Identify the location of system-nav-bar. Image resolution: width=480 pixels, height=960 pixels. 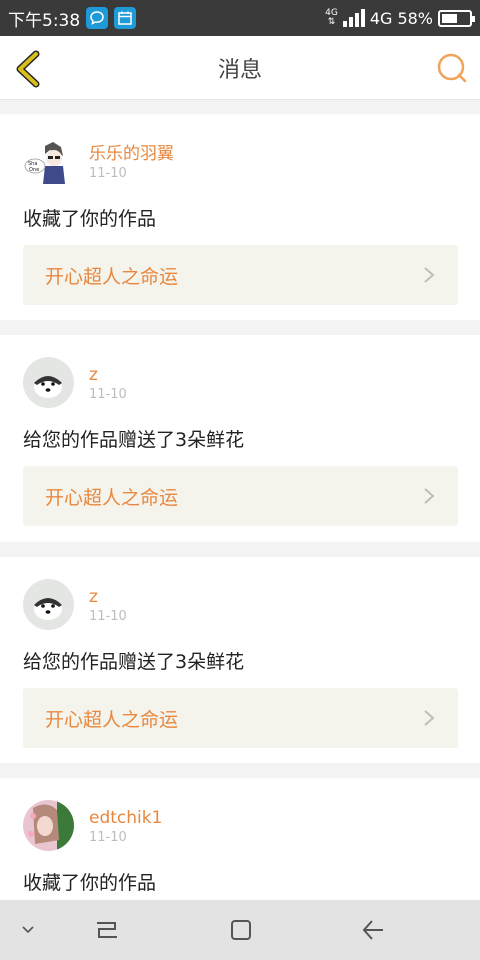
(240, 930).